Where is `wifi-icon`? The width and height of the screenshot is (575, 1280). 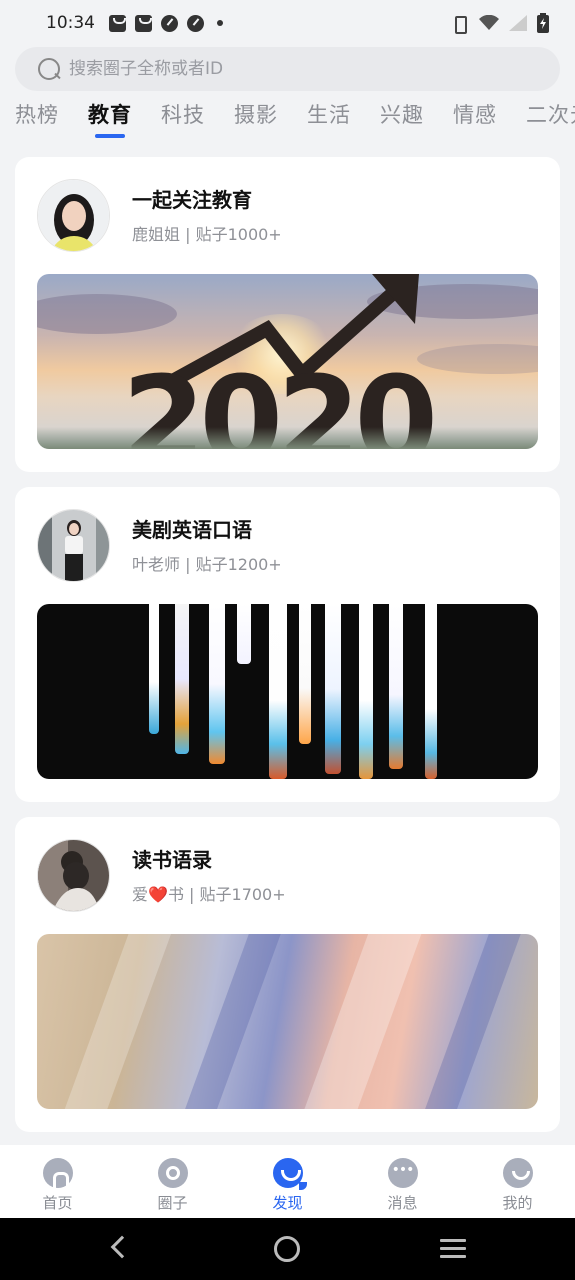
wifi-icon is located at coordinates (489, 23).